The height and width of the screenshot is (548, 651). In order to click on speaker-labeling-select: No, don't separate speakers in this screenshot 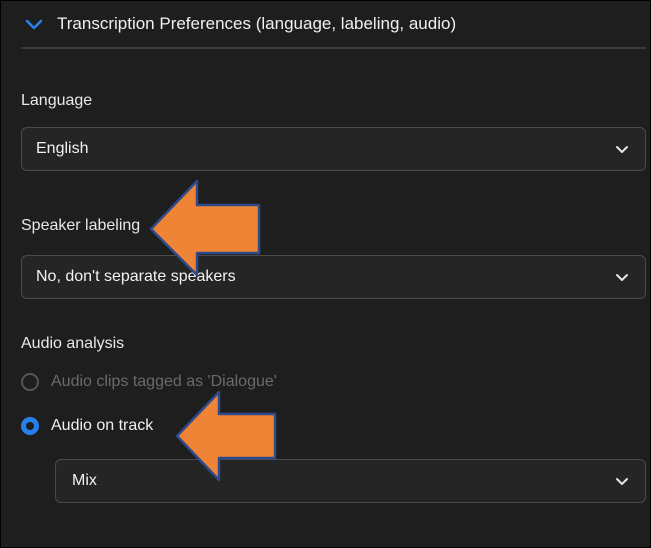, I will do `click(333, 277)`.